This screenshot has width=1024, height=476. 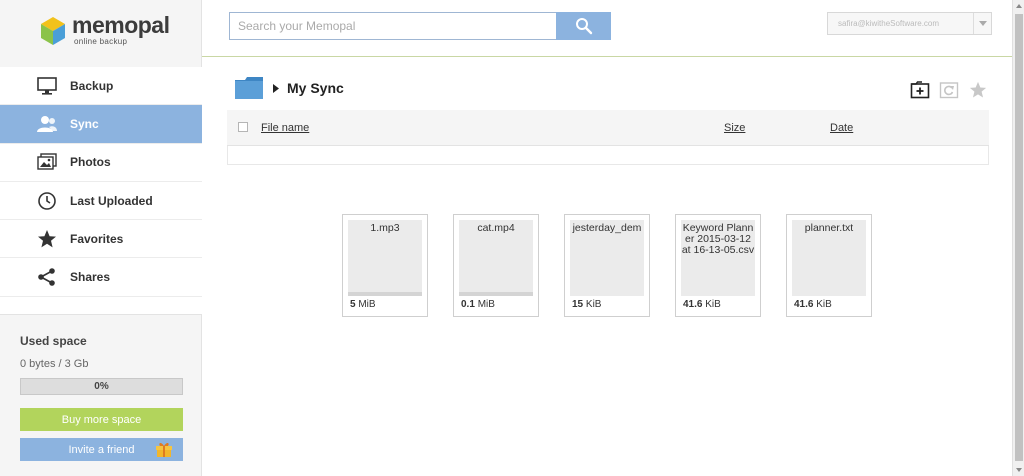 I want to click on sidebar-item-backup: Backup, so click(x=101, y=86).